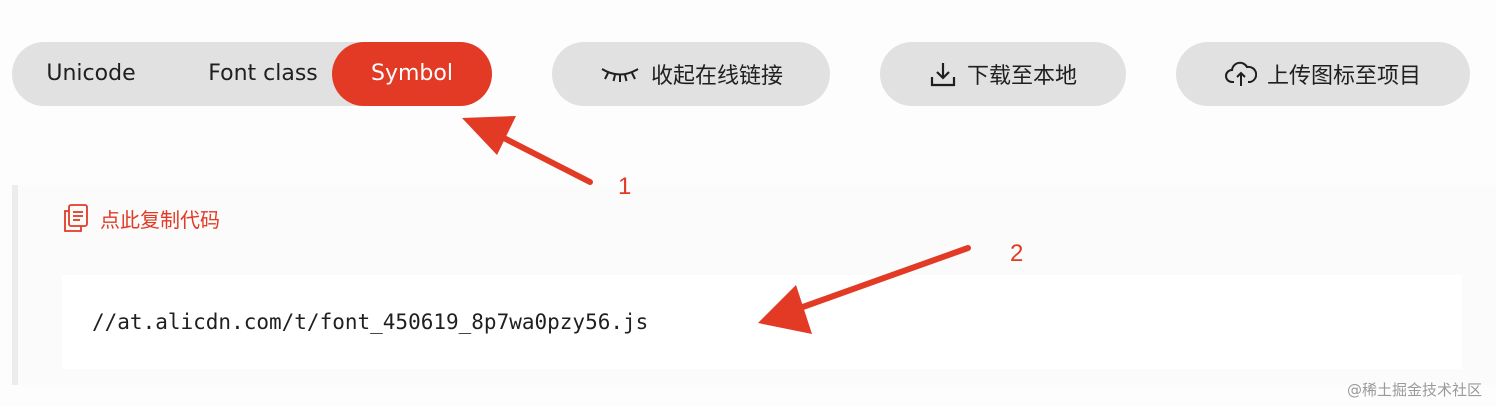 The image size is (1496, 406). Describe the element at coordinates (1017, 253) in the screenshot. I see `annotation-number-2: 2` at that location.